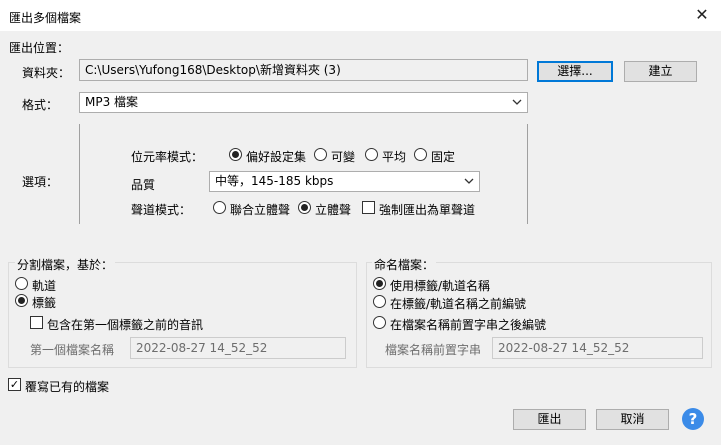 This screenshot has height=445, width=721. What do you see at coordinates (368, 207) in the screenshot?
I see `force-mono-checkbox` at bounding box center [368, 207].